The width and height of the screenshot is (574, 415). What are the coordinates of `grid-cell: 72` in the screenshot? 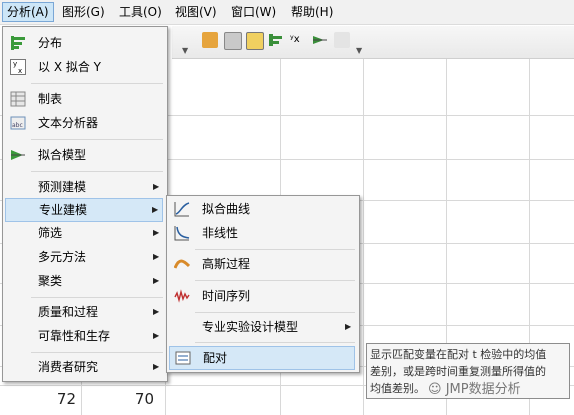 It's located at (53, 399).